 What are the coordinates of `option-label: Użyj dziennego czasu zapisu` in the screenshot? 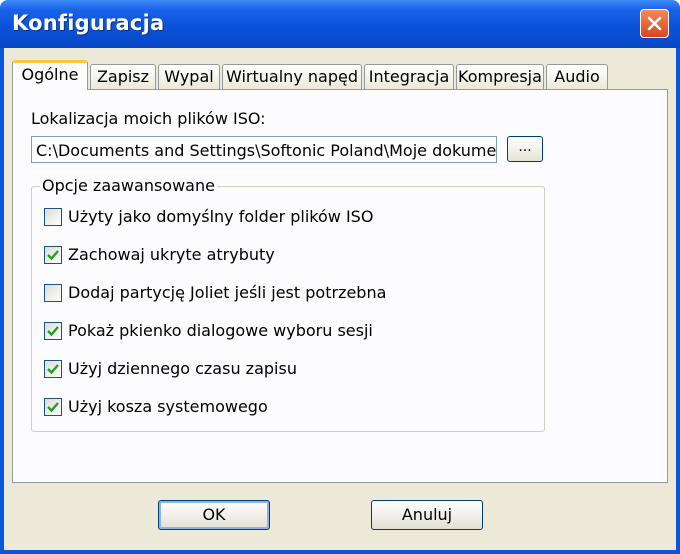 It's located at (182, 368).